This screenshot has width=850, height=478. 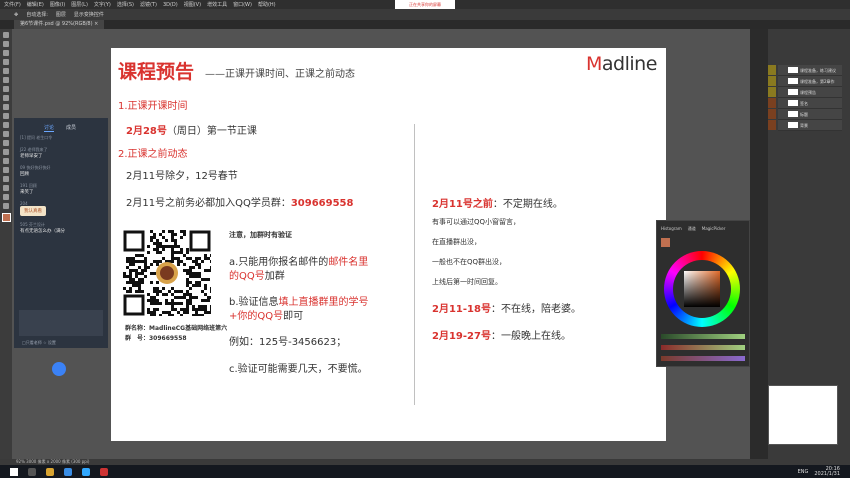 What do you see at coordinates (6, 217) in the screenshot?
I see `foreground-color-swatch` at bounding box center [6, 217].